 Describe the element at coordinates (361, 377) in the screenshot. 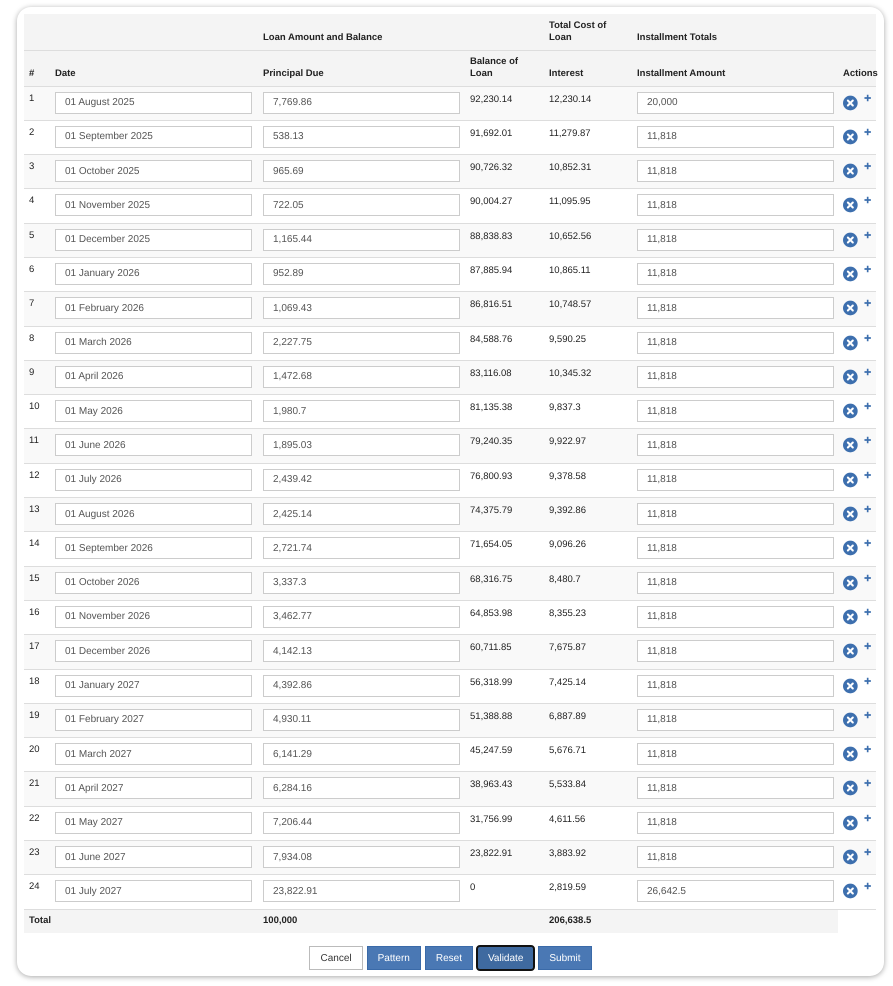

I see `principal-field: 1,472.68` at that location.